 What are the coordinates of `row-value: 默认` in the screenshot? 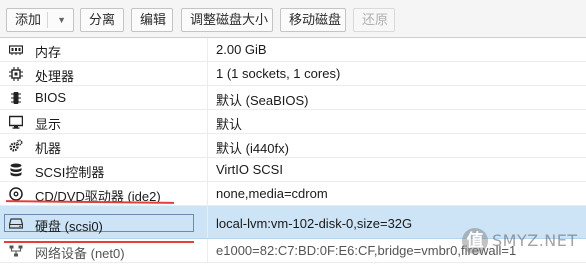 It's located at (229, 124).